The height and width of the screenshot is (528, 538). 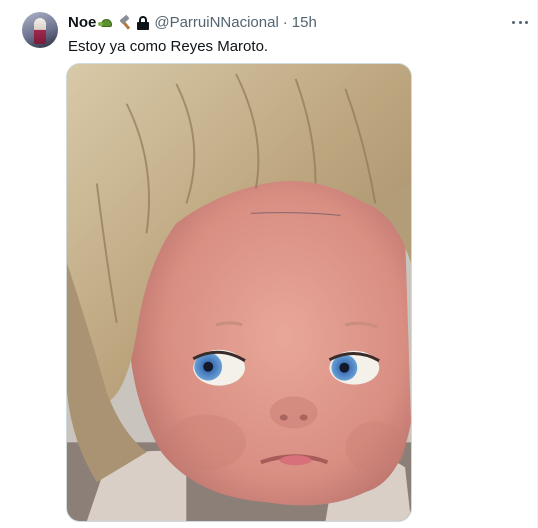 I want to click on tweet-text: Estoy ya como Reyes Maroto., so click(x=168, y=46).